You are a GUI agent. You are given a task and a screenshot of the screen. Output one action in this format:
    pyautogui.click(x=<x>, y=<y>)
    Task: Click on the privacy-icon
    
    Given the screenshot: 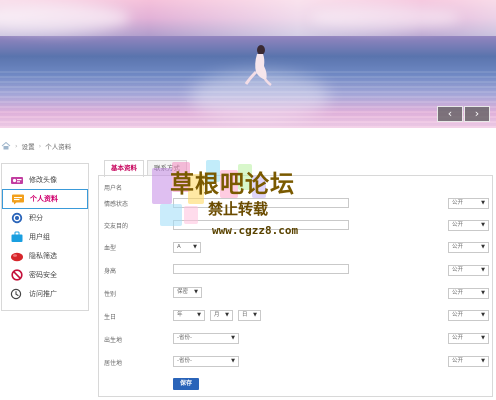 What is the action you would take?
    pyautogui.click(x=17, y=257)
    